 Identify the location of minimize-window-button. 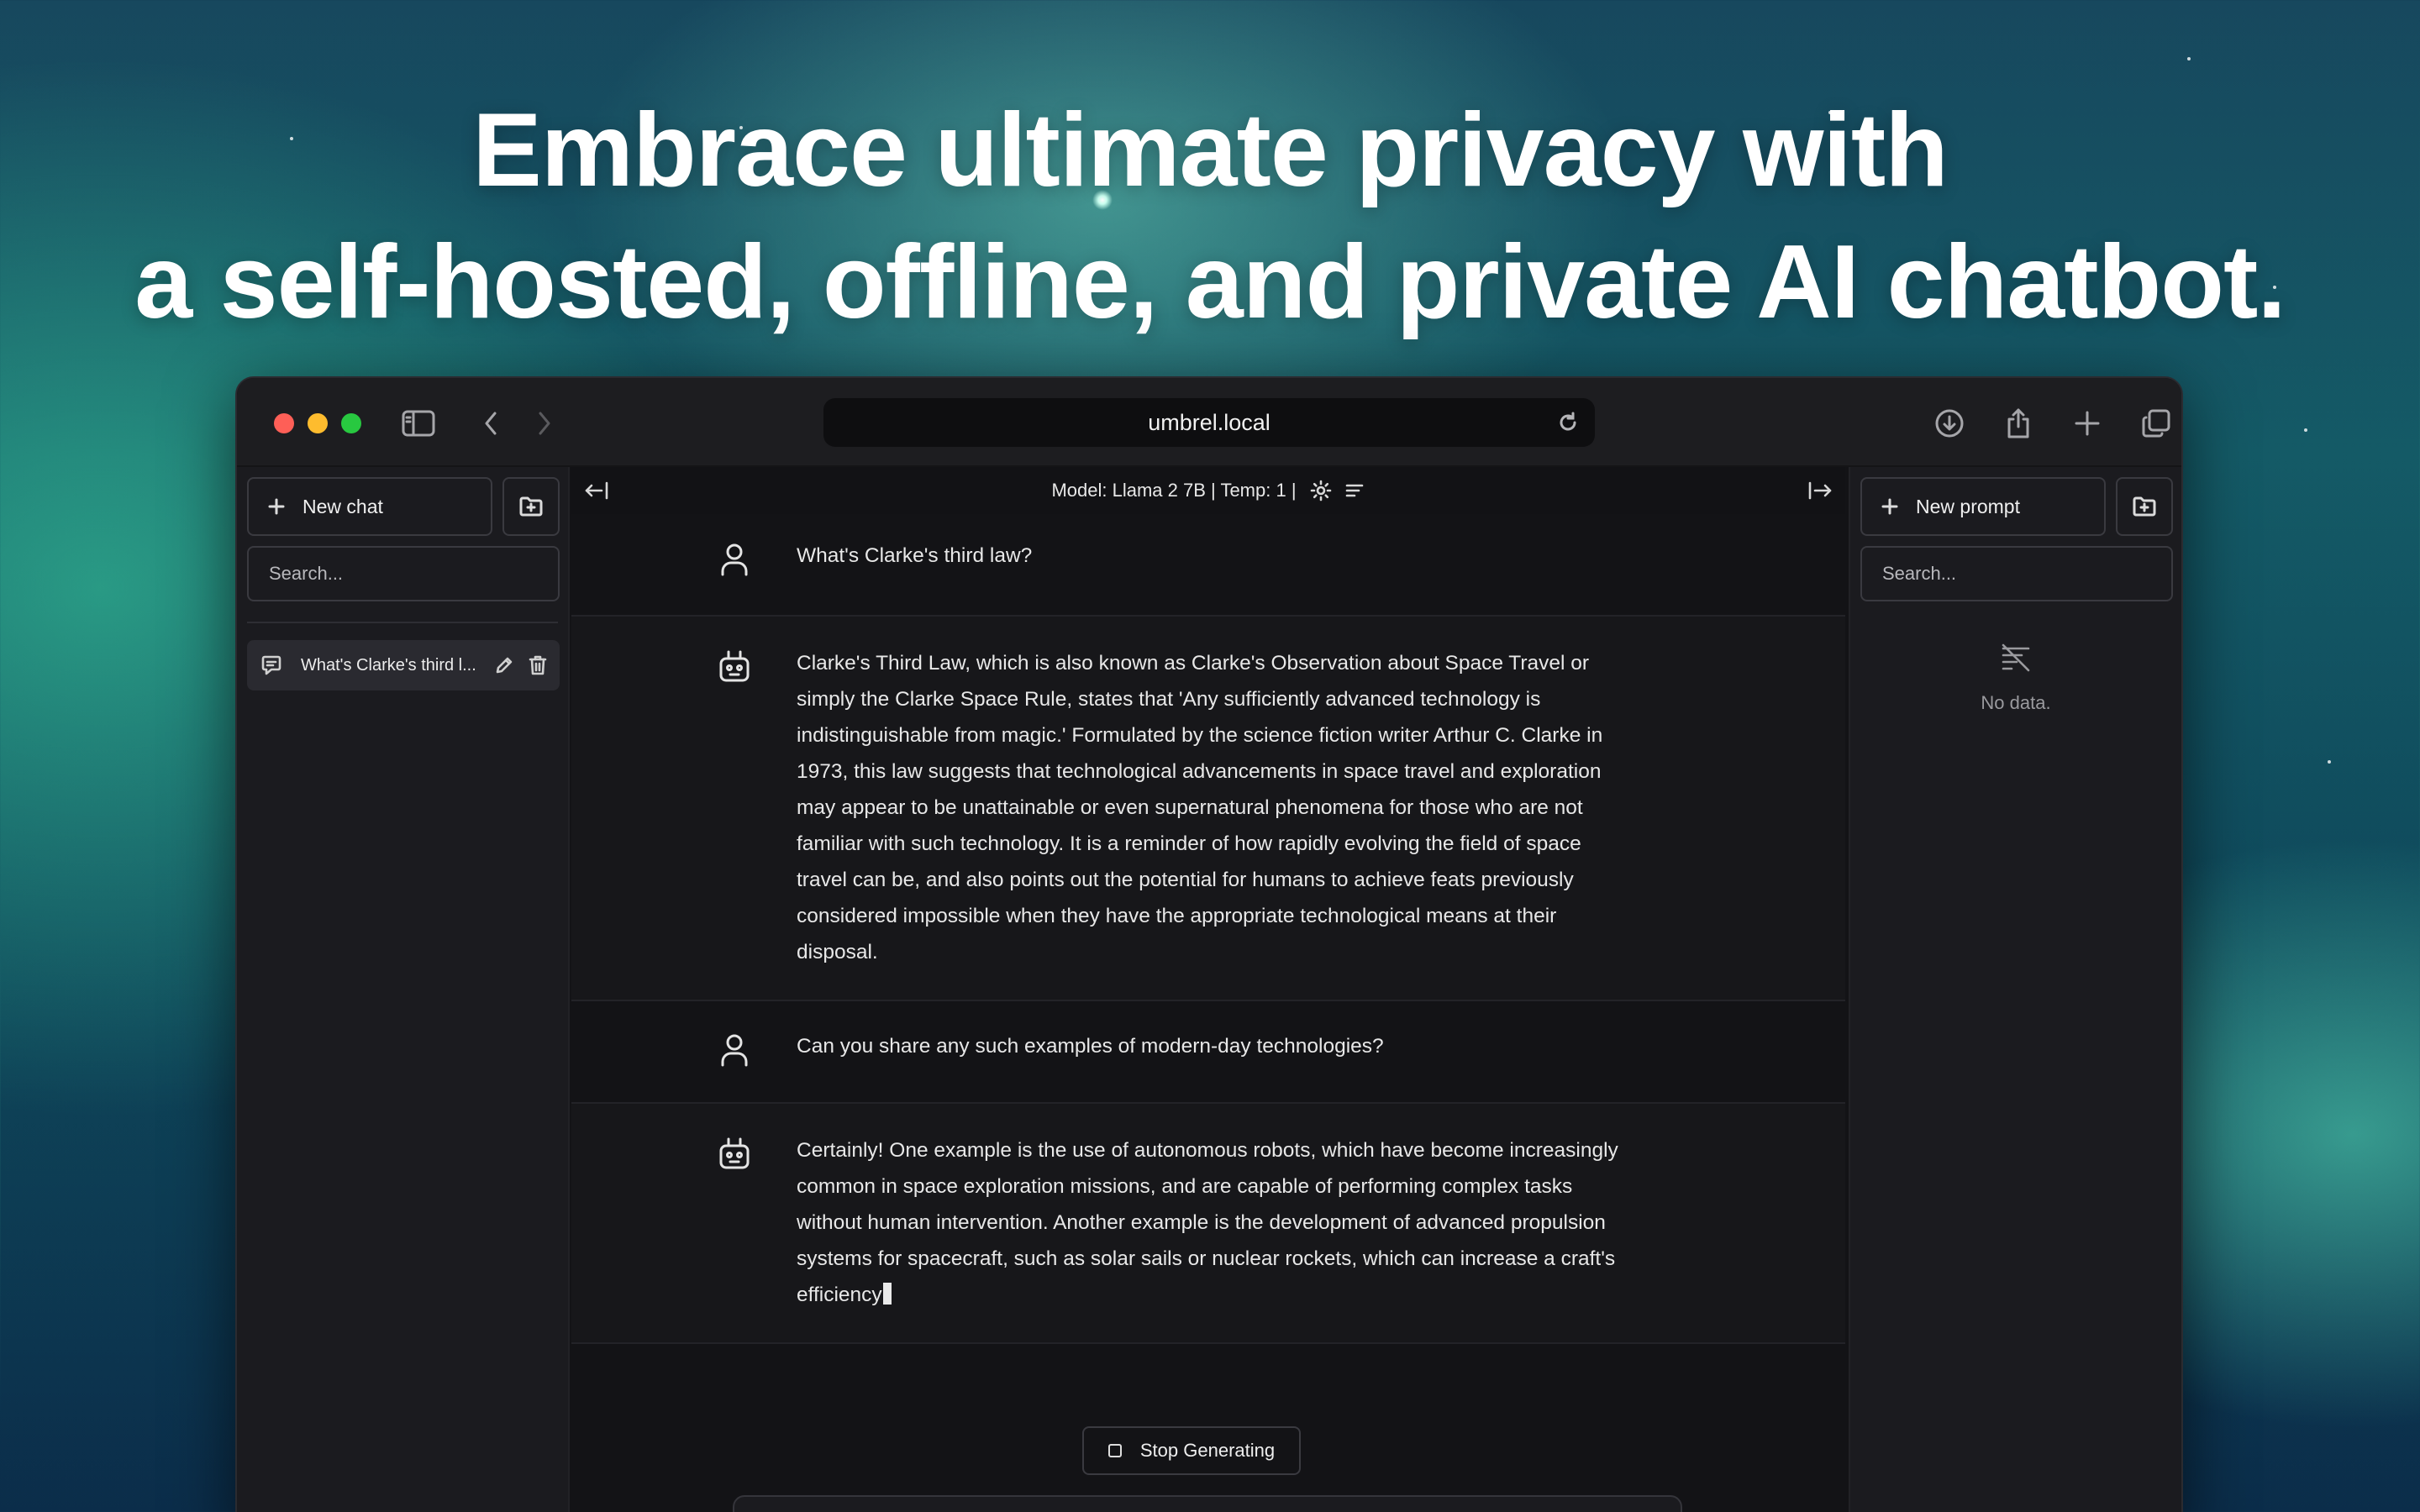
(318, 423).